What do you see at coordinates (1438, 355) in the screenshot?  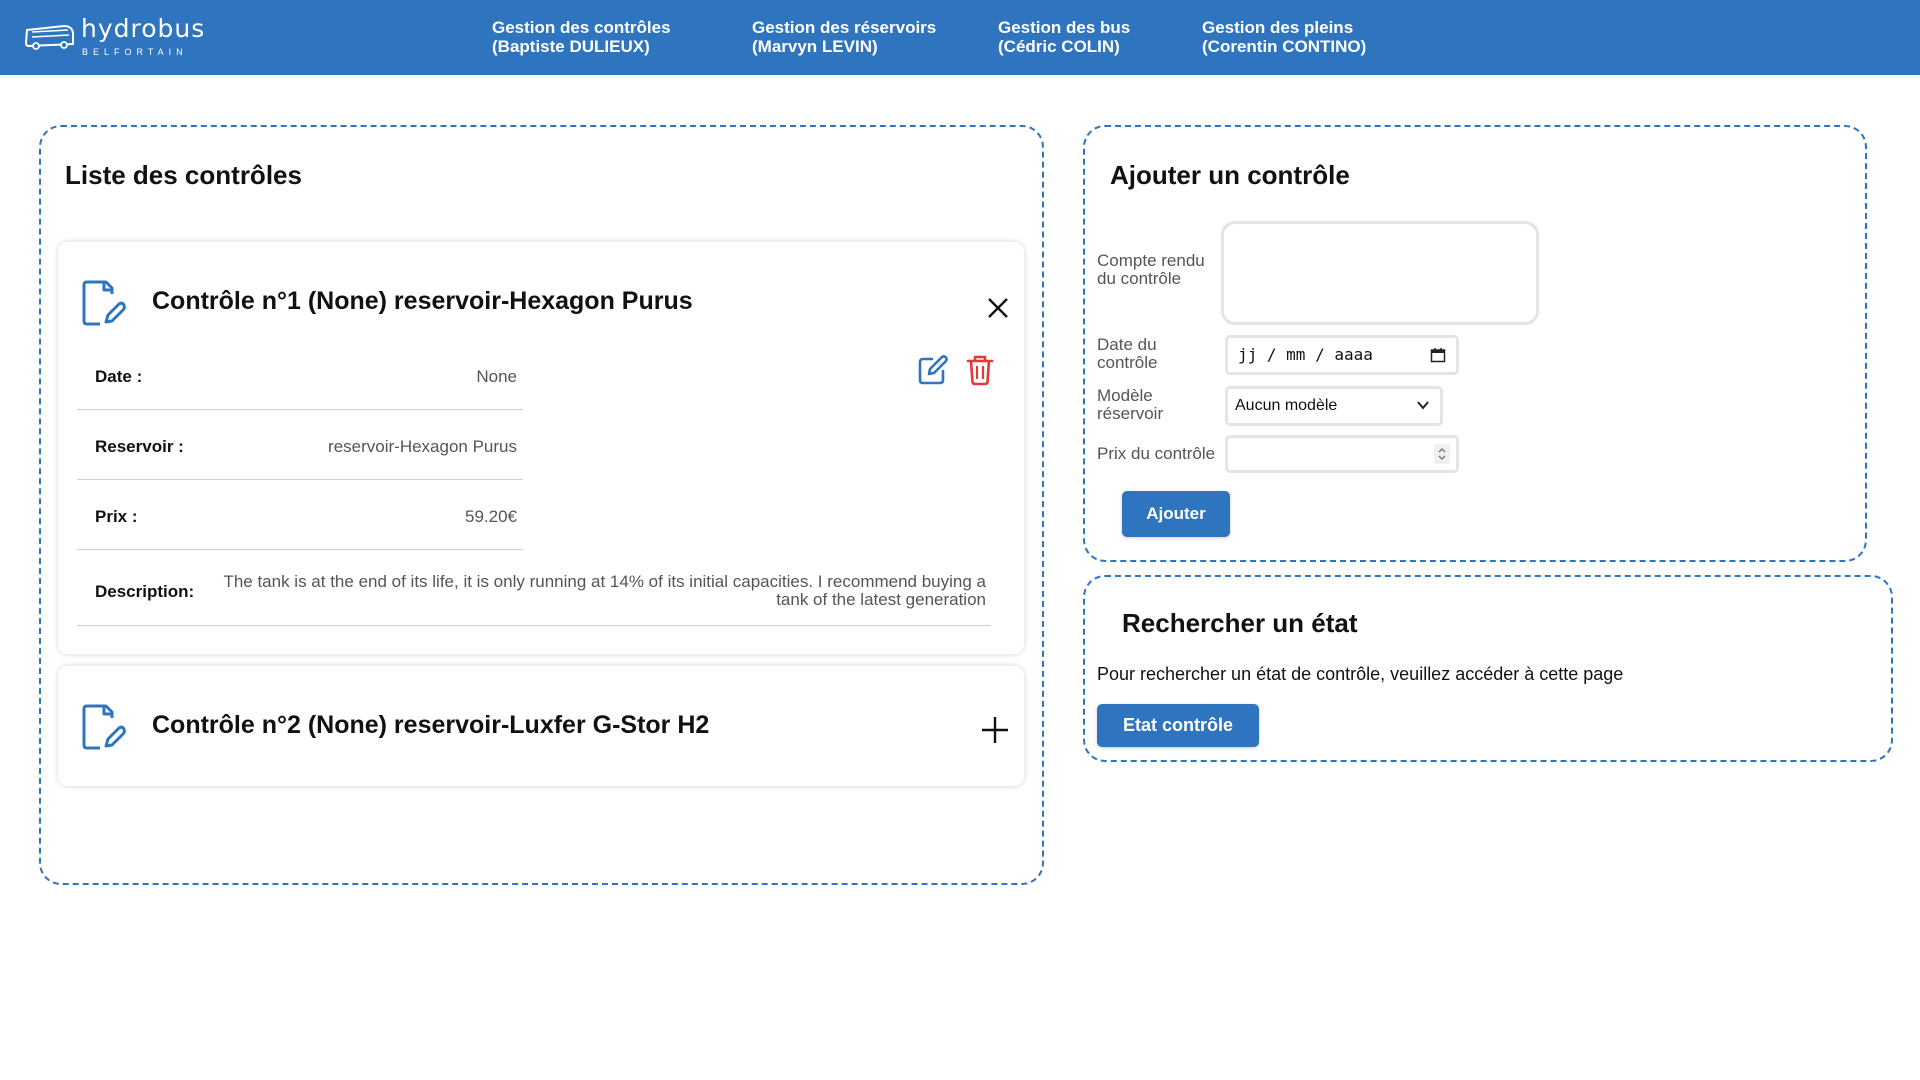 I see `calendar-icon` at bounding box center [1438, 355].